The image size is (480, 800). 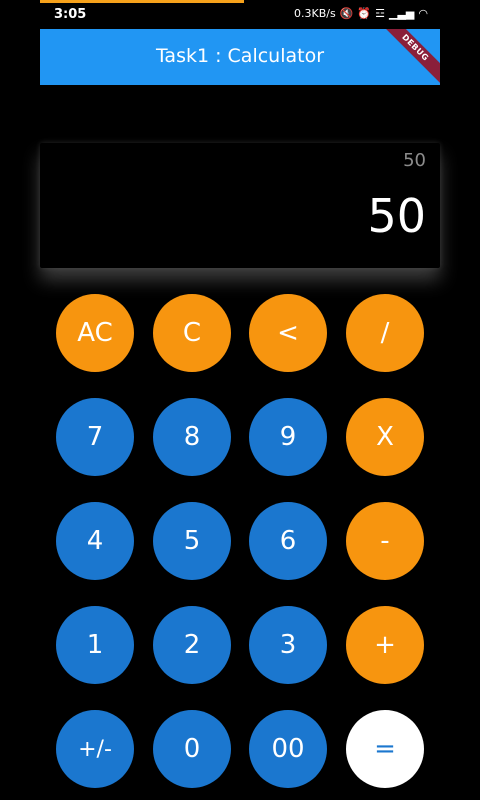 I want to click on add-button: +, so click(x=385, y=645).